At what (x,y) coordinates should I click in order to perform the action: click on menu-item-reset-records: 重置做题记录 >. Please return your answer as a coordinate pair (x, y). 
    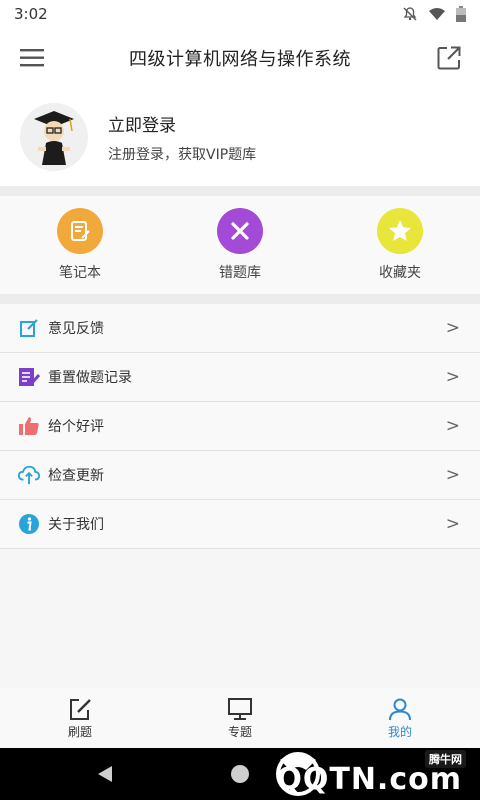
    Looking at the image, I should click on (240, 377).